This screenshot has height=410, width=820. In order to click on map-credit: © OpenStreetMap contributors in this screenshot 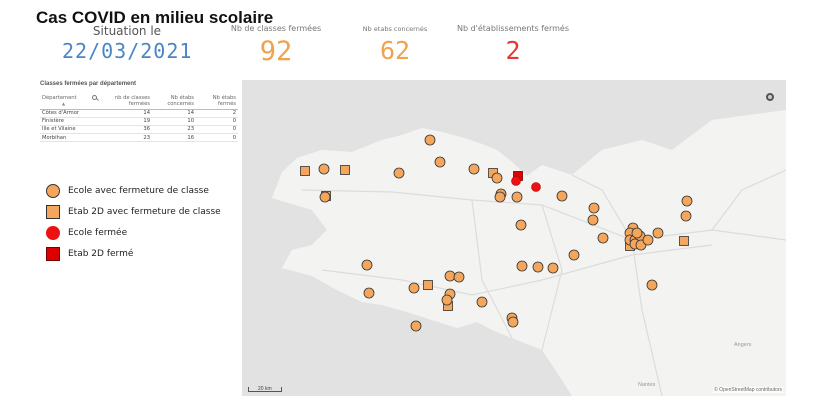, I will do `click(748, 390)`.